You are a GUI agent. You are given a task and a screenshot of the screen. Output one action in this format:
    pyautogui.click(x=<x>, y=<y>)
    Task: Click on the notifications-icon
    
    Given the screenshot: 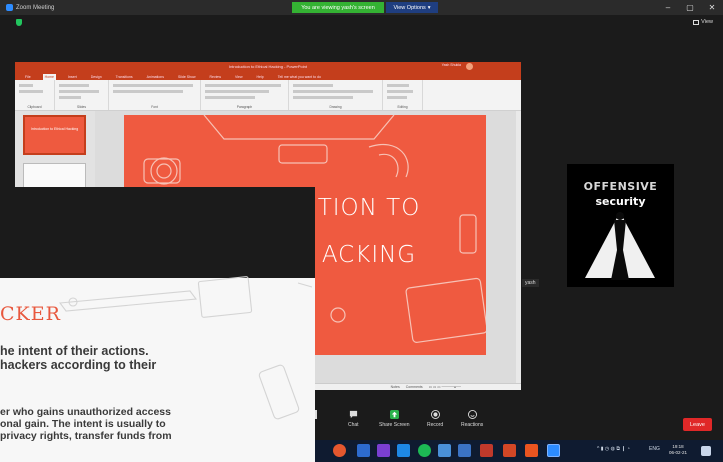 What is the action you would take?
    pyautogui.click(x=706, y=451)
    